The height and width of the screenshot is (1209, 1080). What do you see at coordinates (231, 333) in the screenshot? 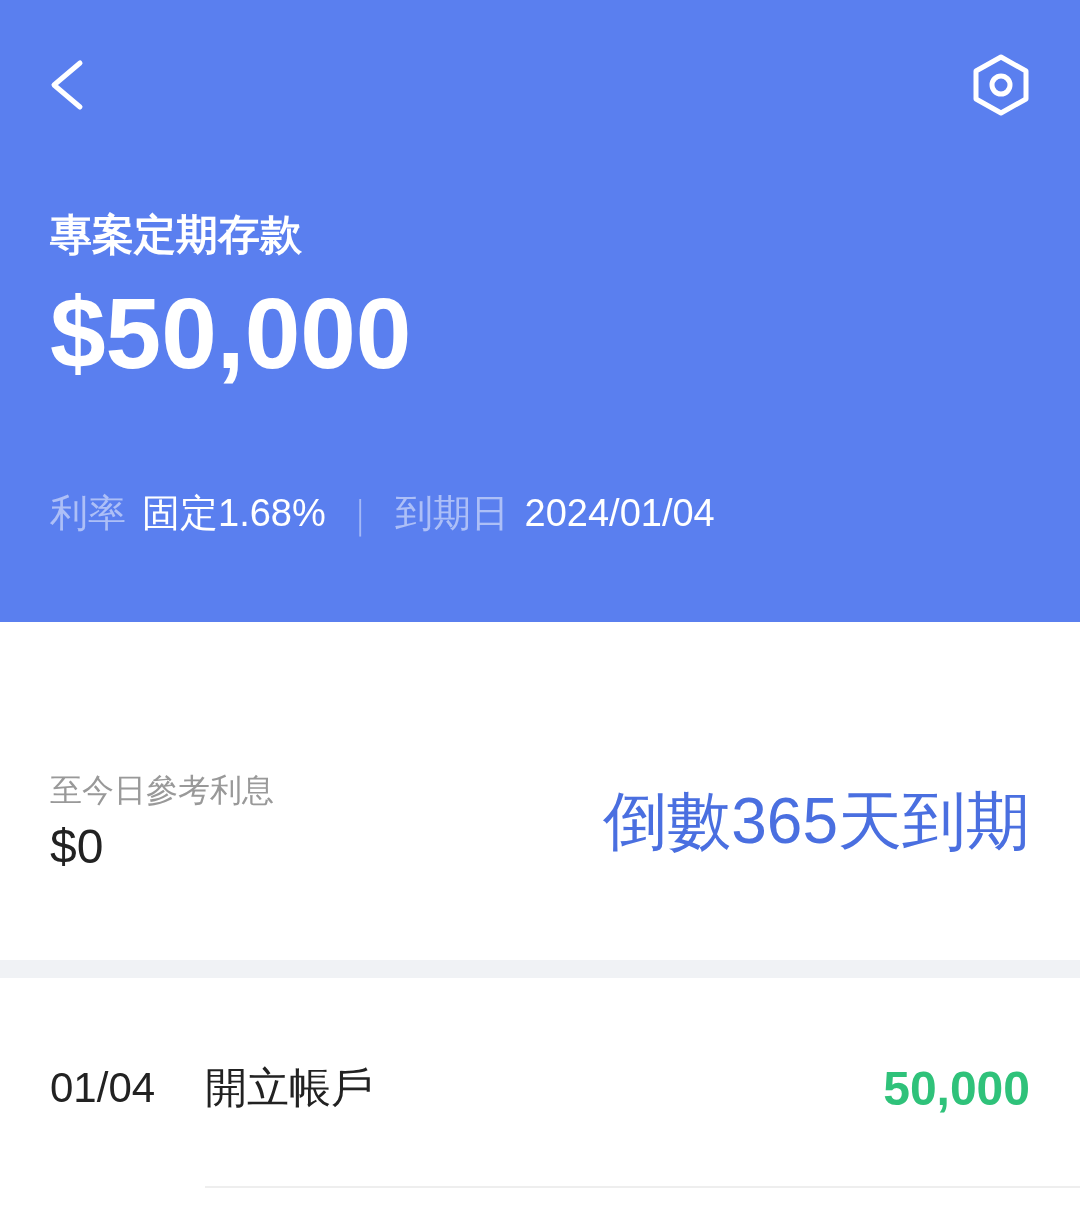
I see `balance-amount: $50,000` at bounding box center [231, 333].